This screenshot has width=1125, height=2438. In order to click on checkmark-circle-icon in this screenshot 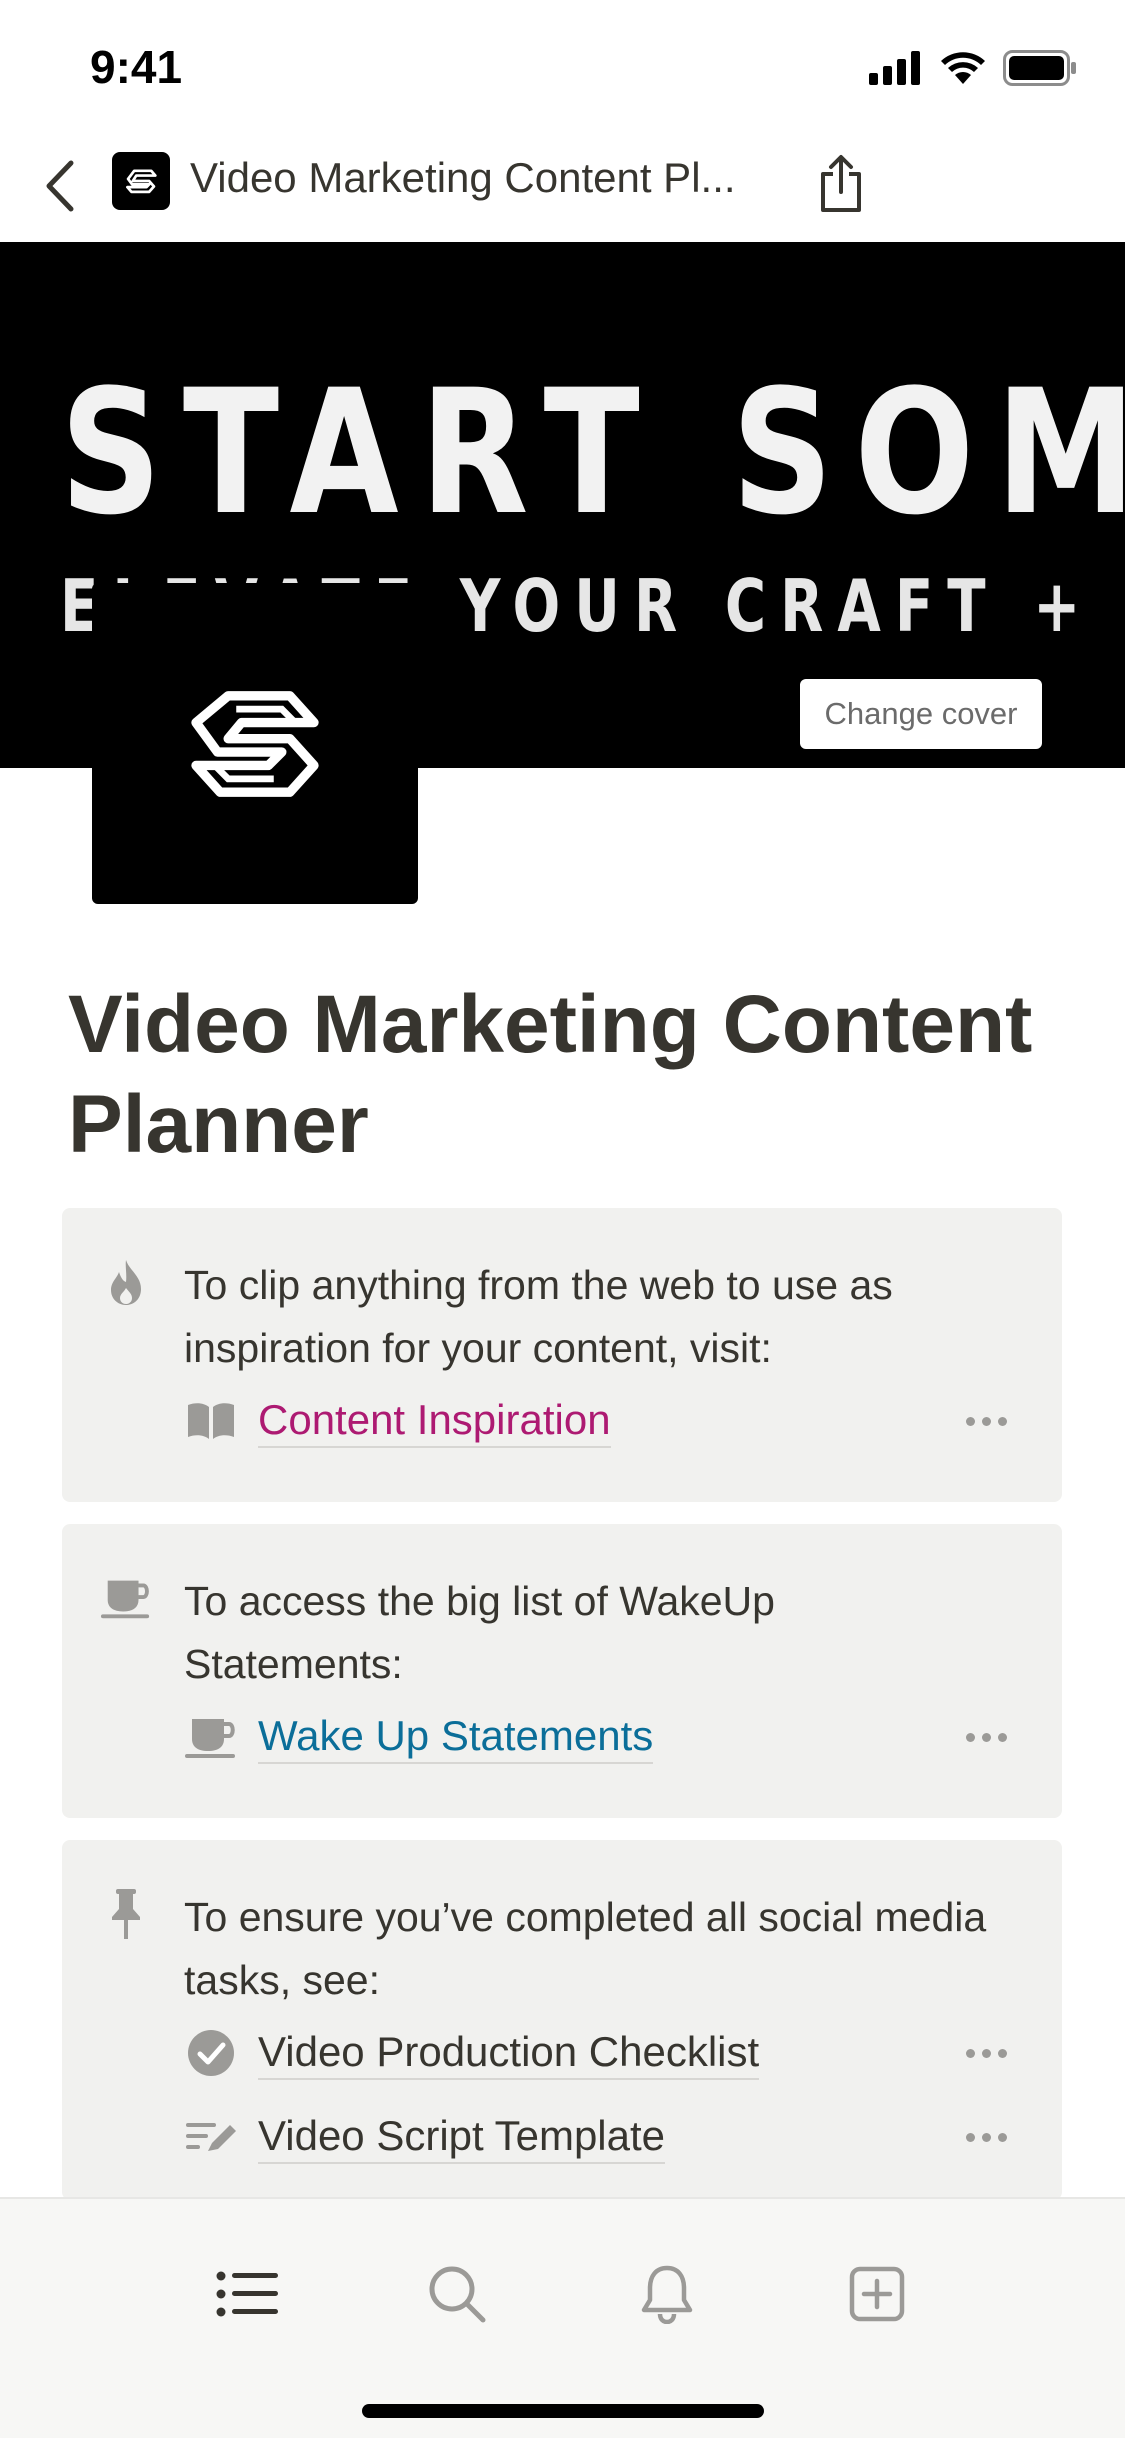, I will do `click(211, 2053)`.